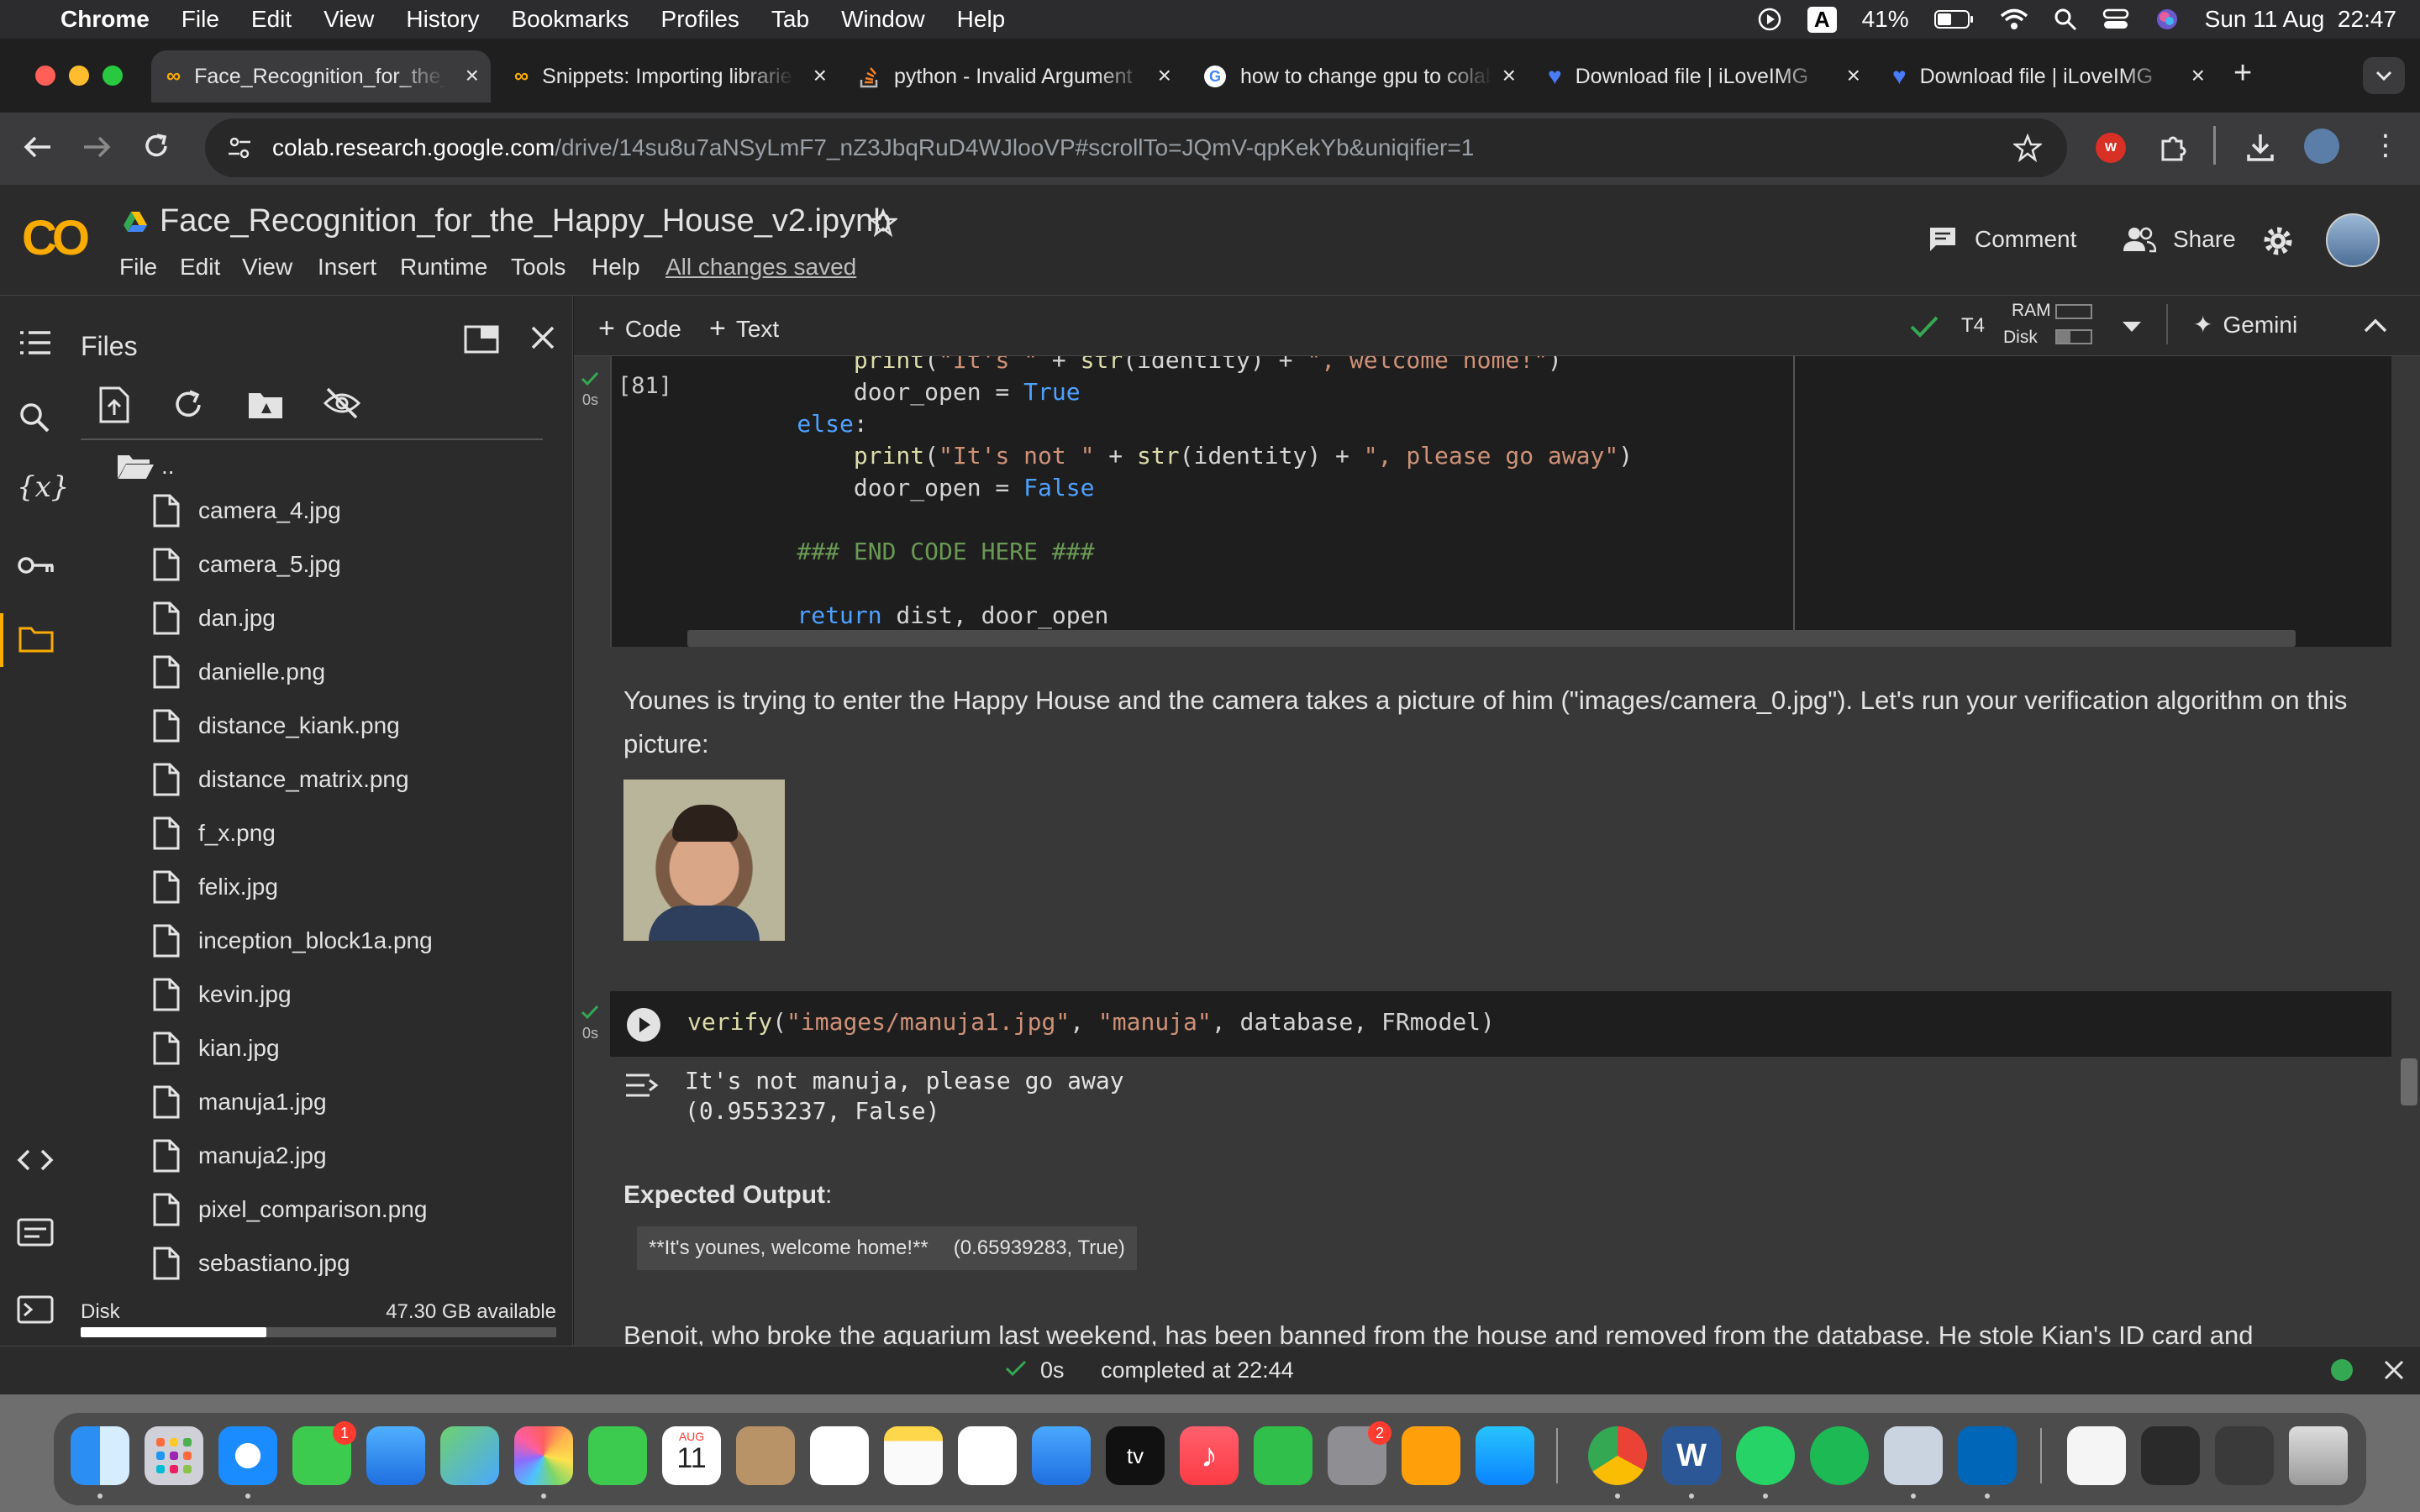 Image resolution: width=2420 pixels, height=1512 pixels. I want to click on browser-tab-active: ∞ Face_Recognition_for_the_Happy_House ×, so click(321, 76).